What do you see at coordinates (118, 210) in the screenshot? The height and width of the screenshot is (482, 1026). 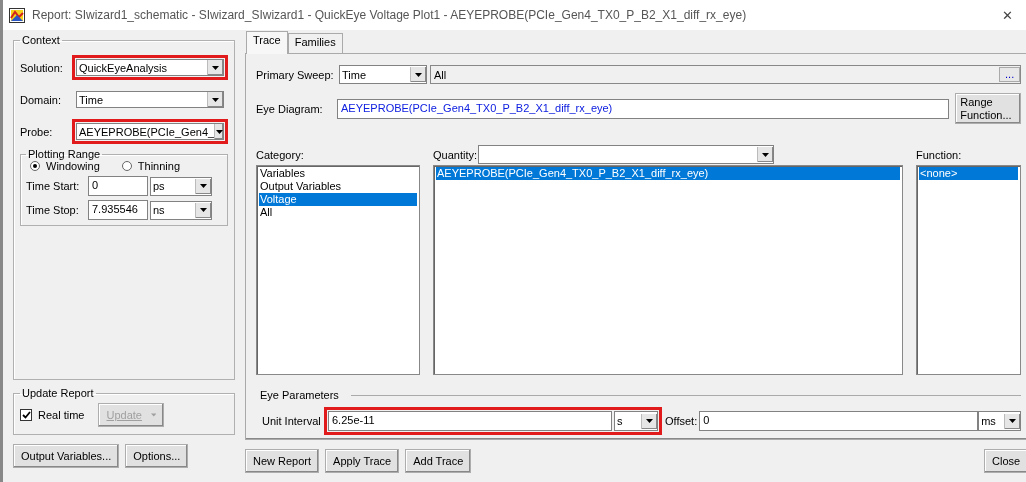 I see `text-field: 7.935546` at bounding box center [118, 210].